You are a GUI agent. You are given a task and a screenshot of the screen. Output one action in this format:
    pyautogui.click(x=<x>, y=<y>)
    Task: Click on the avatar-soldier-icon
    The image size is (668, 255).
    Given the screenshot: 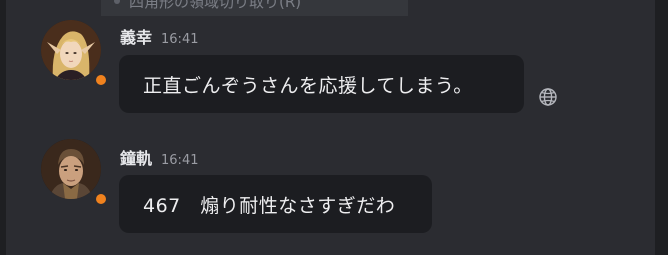 What is the action you would take?
    pyautogui.click(x=71, y=169)
    